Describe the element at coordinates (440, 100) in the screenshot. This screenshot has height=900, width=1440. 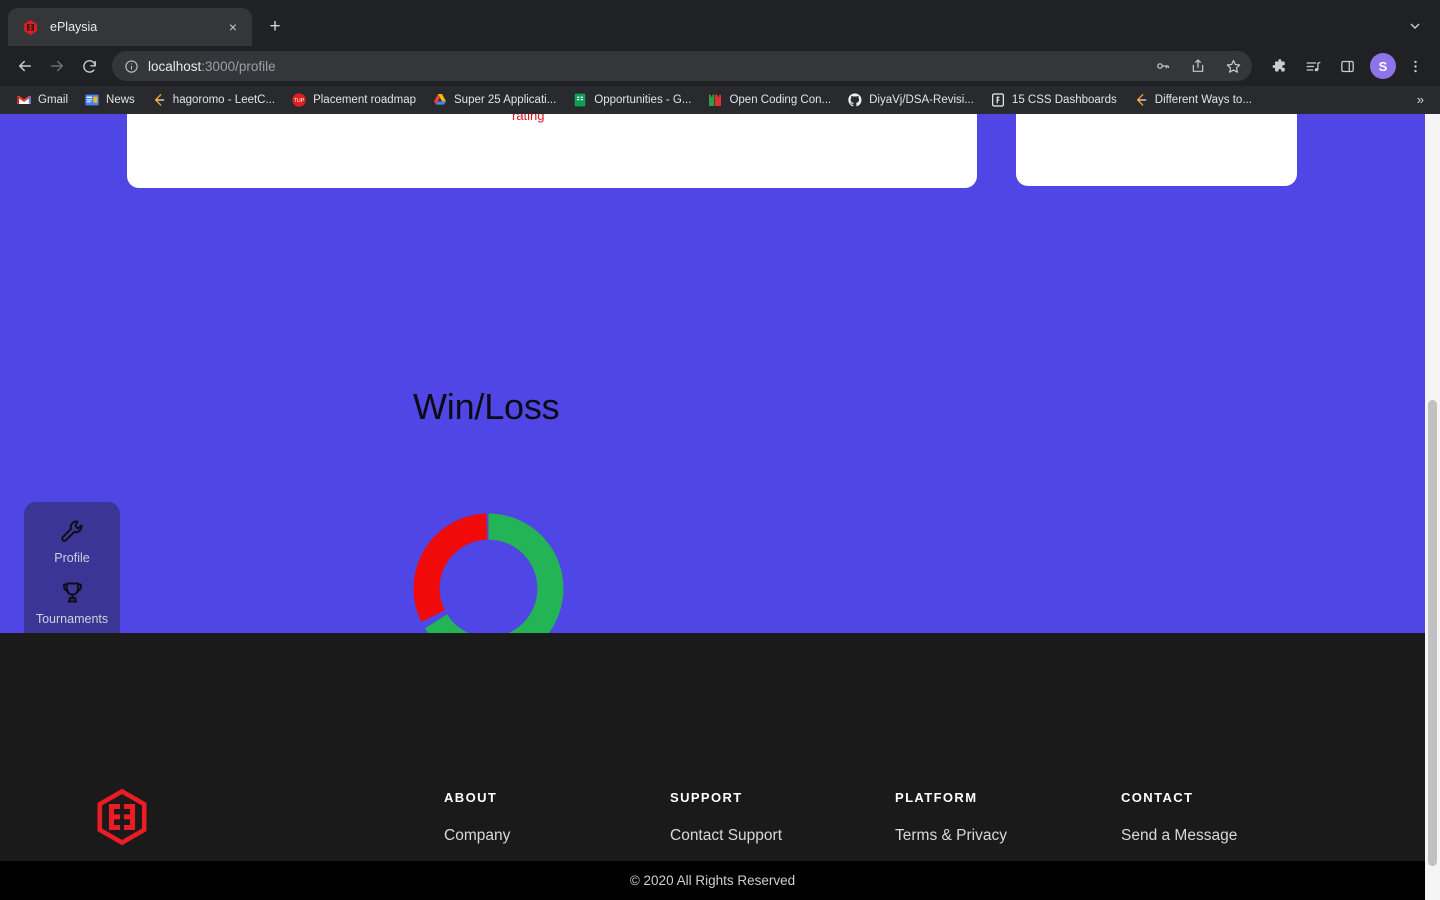
I see `drive-icon` at that location.